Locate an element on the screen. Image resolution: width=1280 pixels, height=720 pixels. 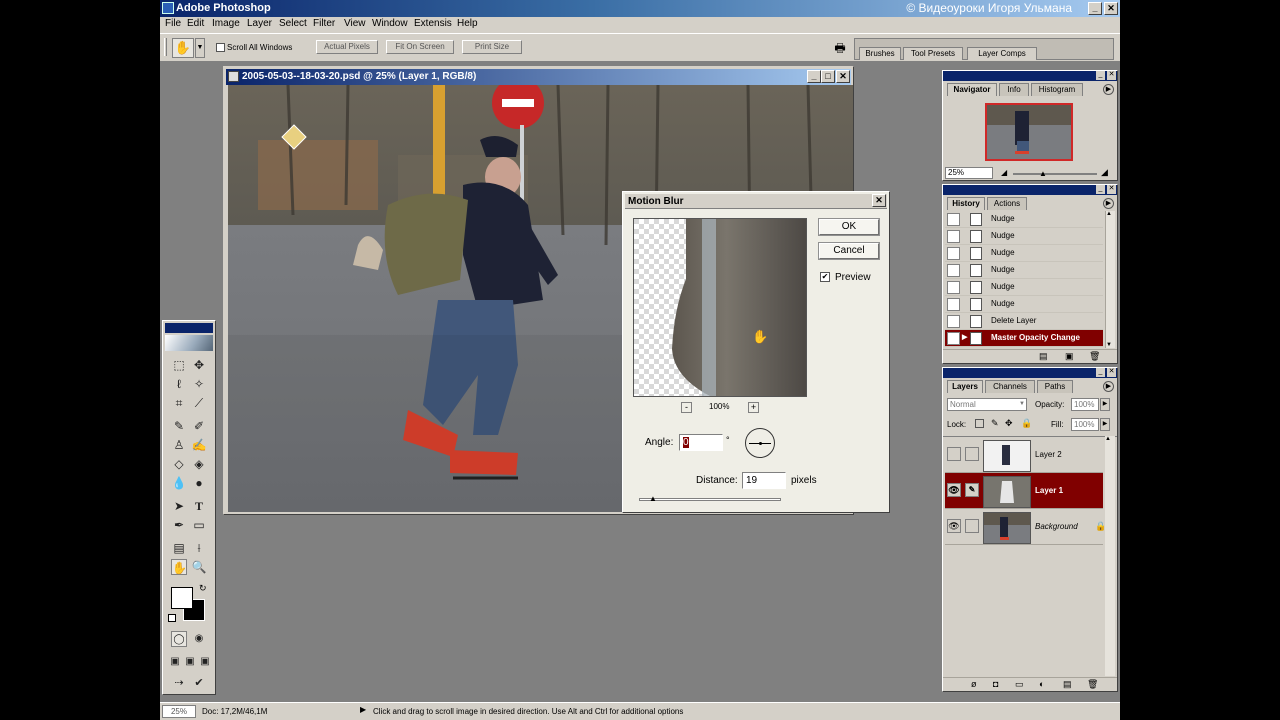
status-zoom-input: 25% is located at coordinates (179, 711).